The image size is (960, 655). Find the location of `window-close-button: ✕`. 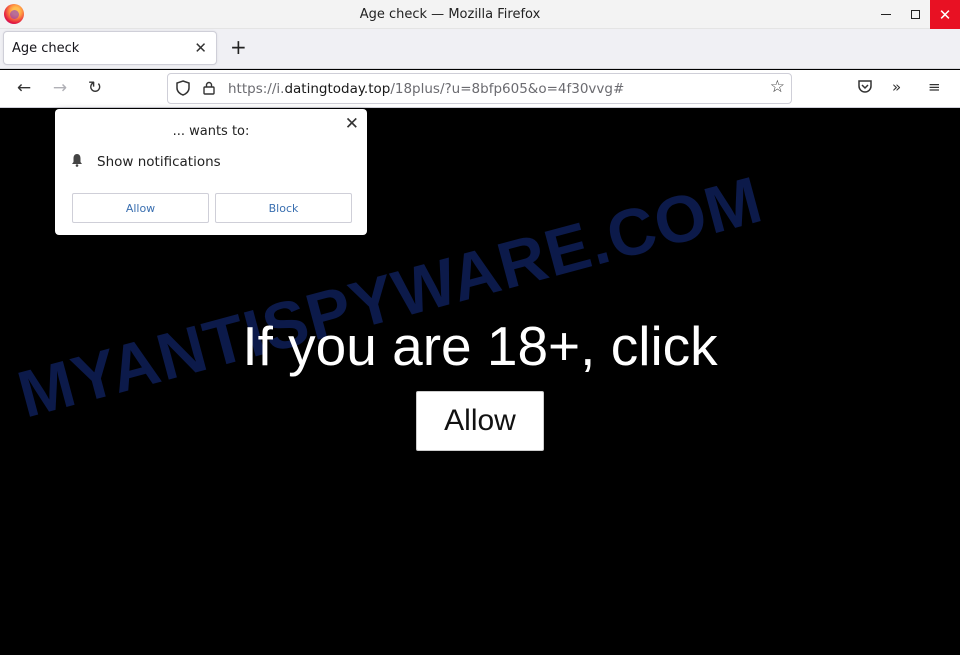

window-close-button: ✕ is located at coordinates (945, 14).